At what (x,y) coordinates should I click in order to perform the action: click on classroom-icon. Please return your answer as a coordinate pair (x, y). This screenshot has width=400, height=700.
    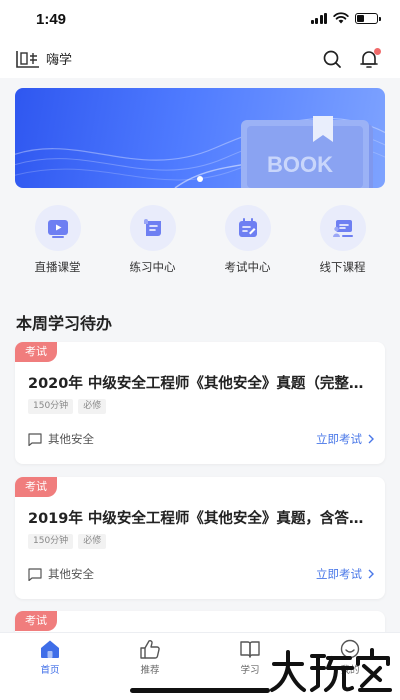
    Looking at the image, I should click on (342, 228).